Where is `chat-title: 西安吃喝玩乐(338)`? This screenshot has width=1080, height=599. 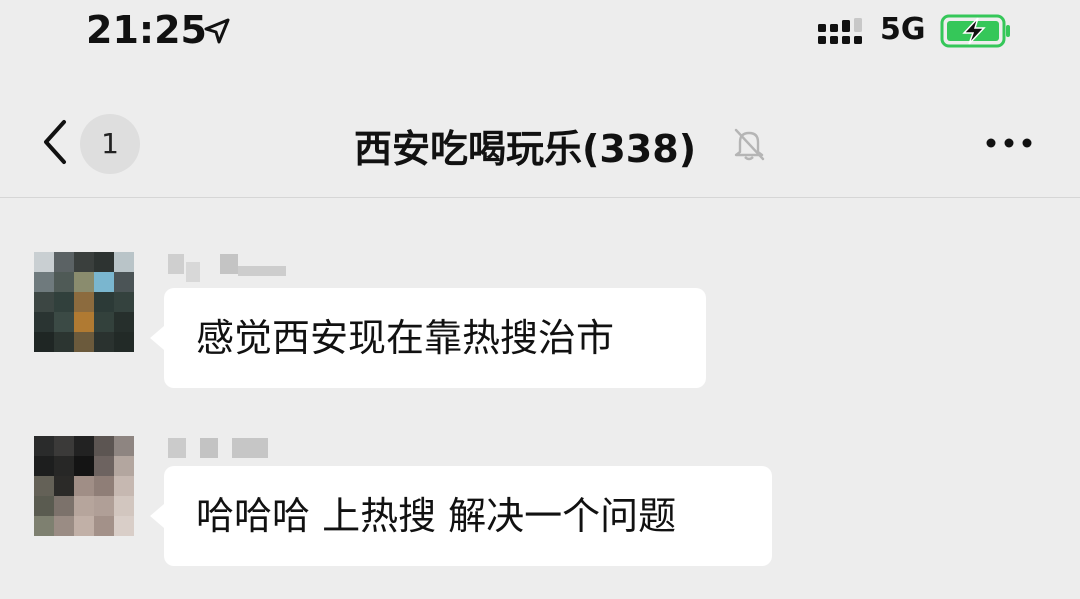 chat-title: 西安吃喝玩乐(338) is located at coordinates (525, 149).